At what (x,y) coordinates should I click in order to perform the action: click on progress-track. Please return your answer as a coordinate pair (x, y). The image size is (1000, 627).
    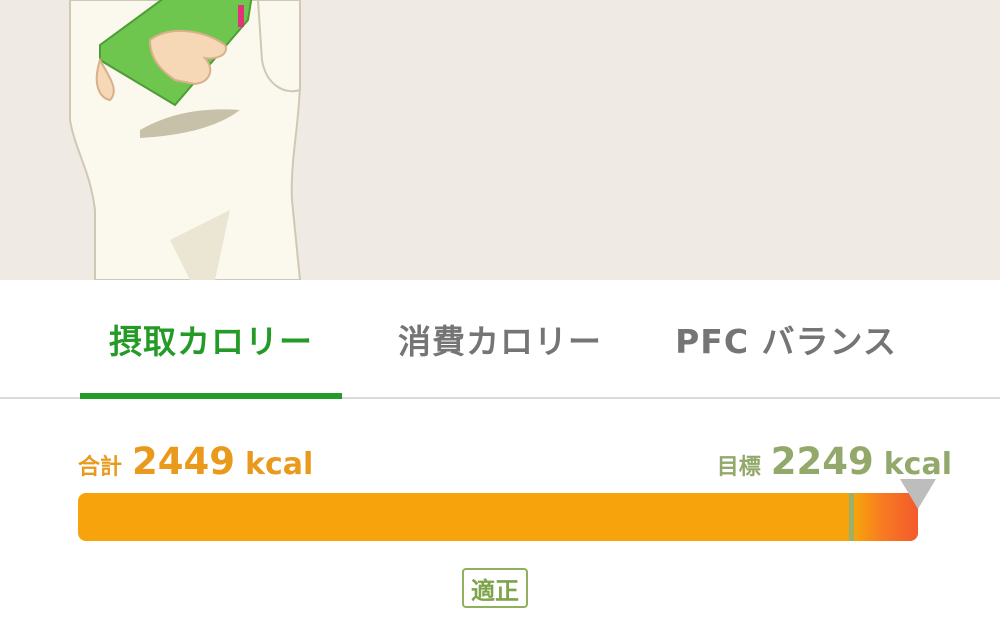
    Looking at the image, I should click on (498, 517).